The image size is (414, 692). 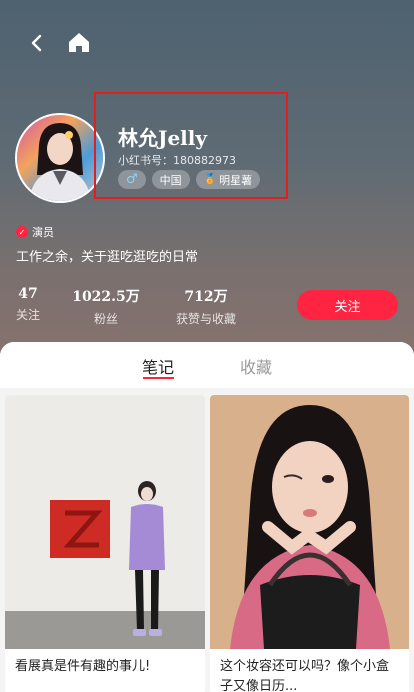 I want to click on tab-collections: 收藏, so click(x=256, y=366).